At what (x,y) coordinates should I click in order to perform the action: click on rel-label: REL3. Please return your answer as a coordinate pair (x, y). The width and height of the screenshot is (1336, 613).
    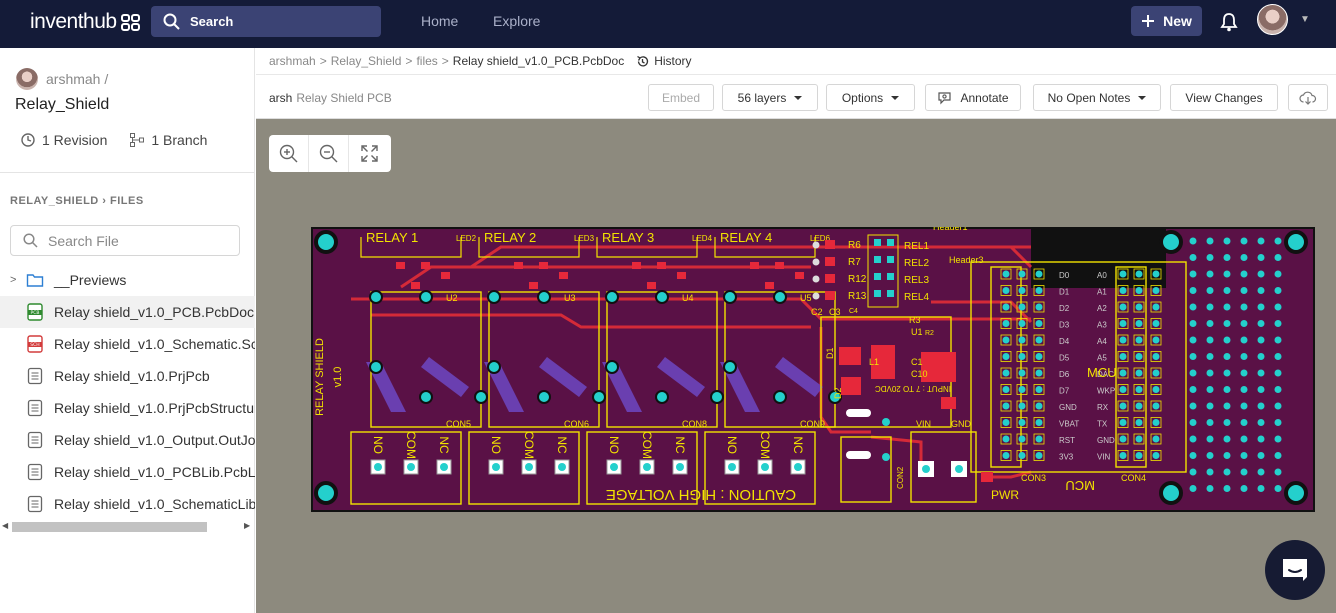
    Looking at the image, I should click on (916, 280).